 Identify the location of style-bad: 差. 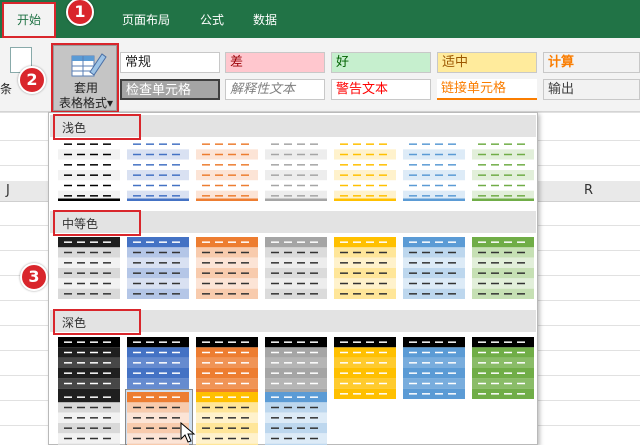
(275, 62).